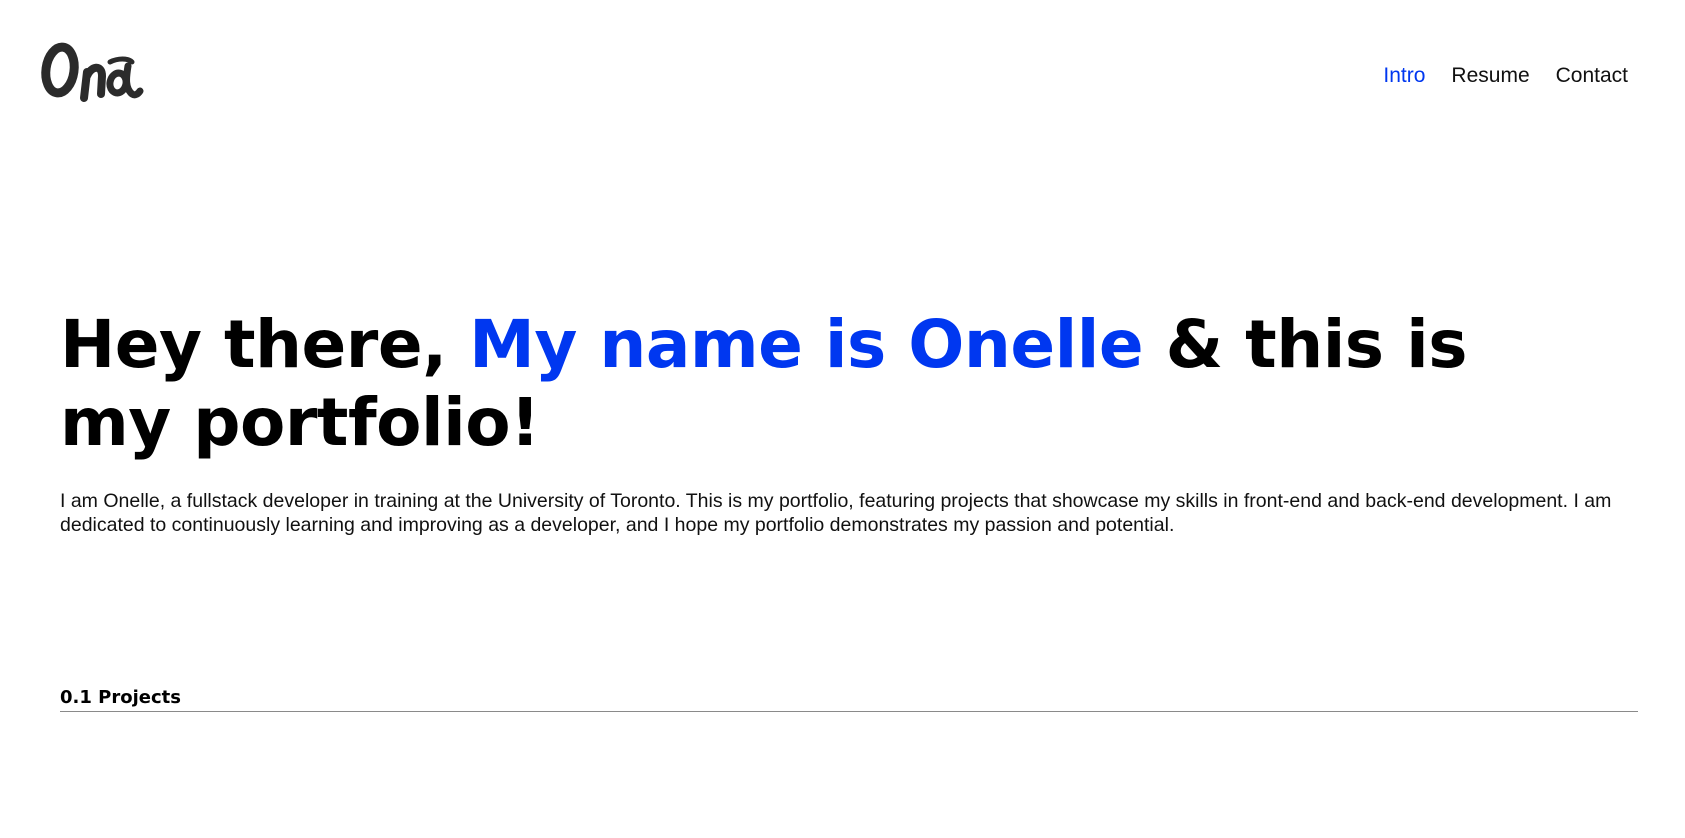 Image resolution: width=1685 pixels, height=838 pixels. I want to click on section-divider, so click(849, 711).